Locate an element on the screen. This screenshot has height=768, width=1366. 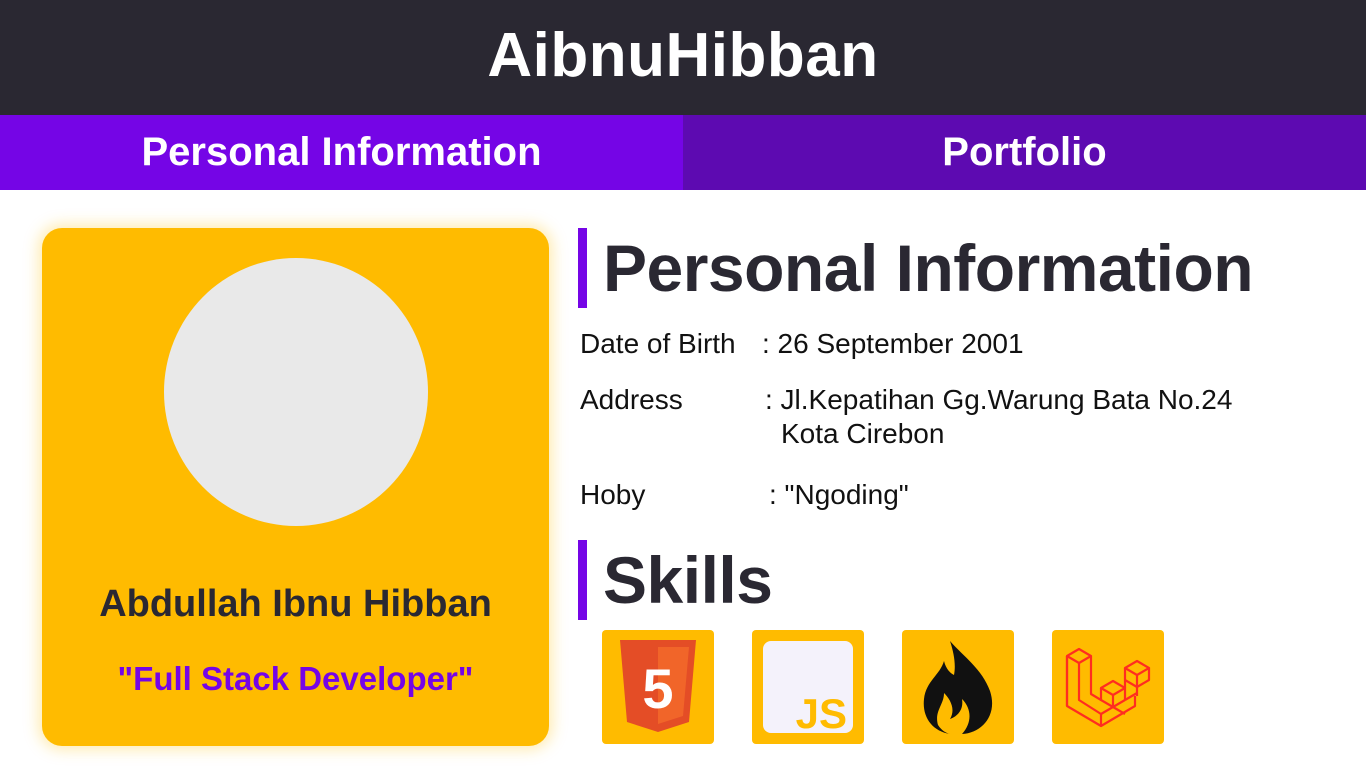
html5-glyph: 5 is located at coordinates (657, 688).